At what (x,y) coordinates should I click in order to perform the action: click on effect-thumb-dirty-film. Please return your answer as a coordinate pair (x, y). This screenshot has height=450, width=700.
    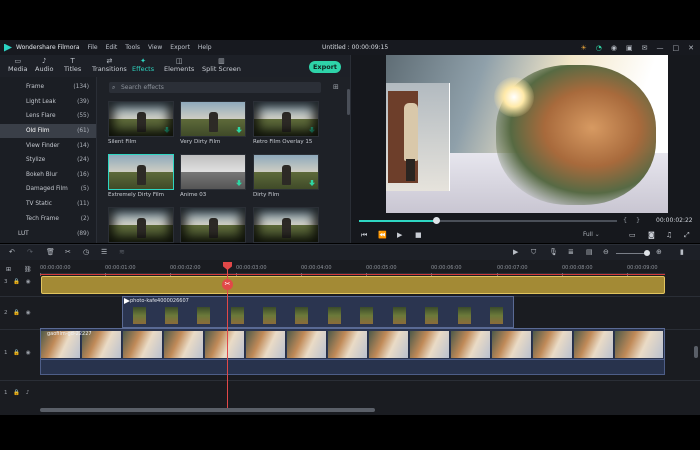
    Looking at the image, I should click on (286, 172).